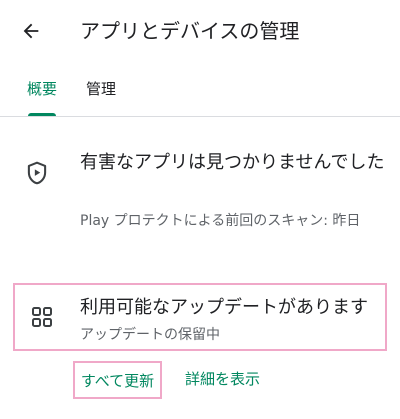  What do you see at coordinates (42, 114) in the screenshot?
I see `active-tab-indicator` at bounding box center [42, 114].